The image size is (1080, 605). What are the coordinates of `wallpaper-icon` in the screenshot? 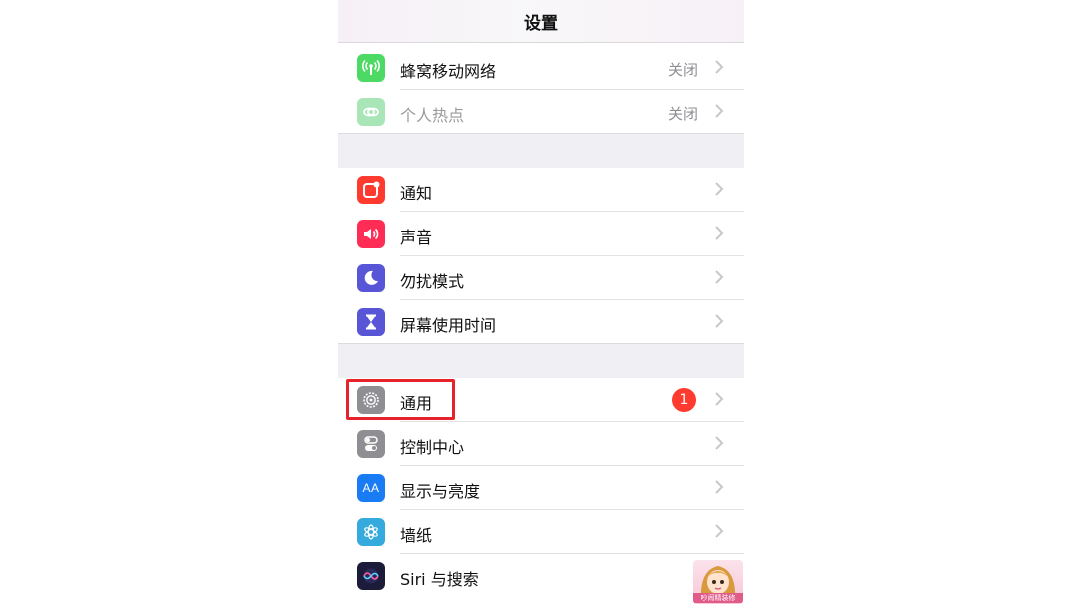 It's located at (371, 532).